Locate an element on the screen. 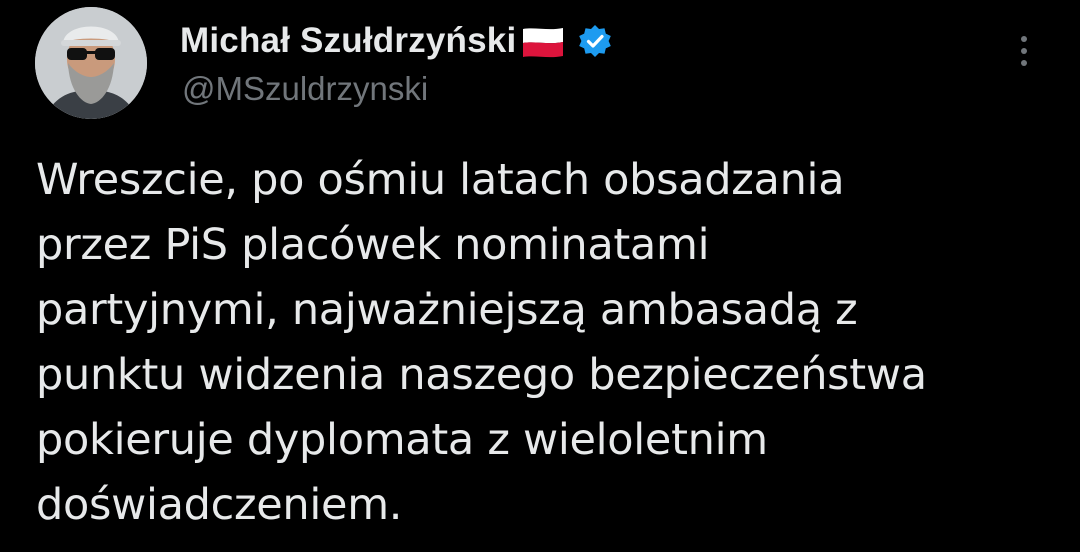 The image size is (1080, 552). author-handle: @MSzuldrzynski is located at coordinates (305, 89).